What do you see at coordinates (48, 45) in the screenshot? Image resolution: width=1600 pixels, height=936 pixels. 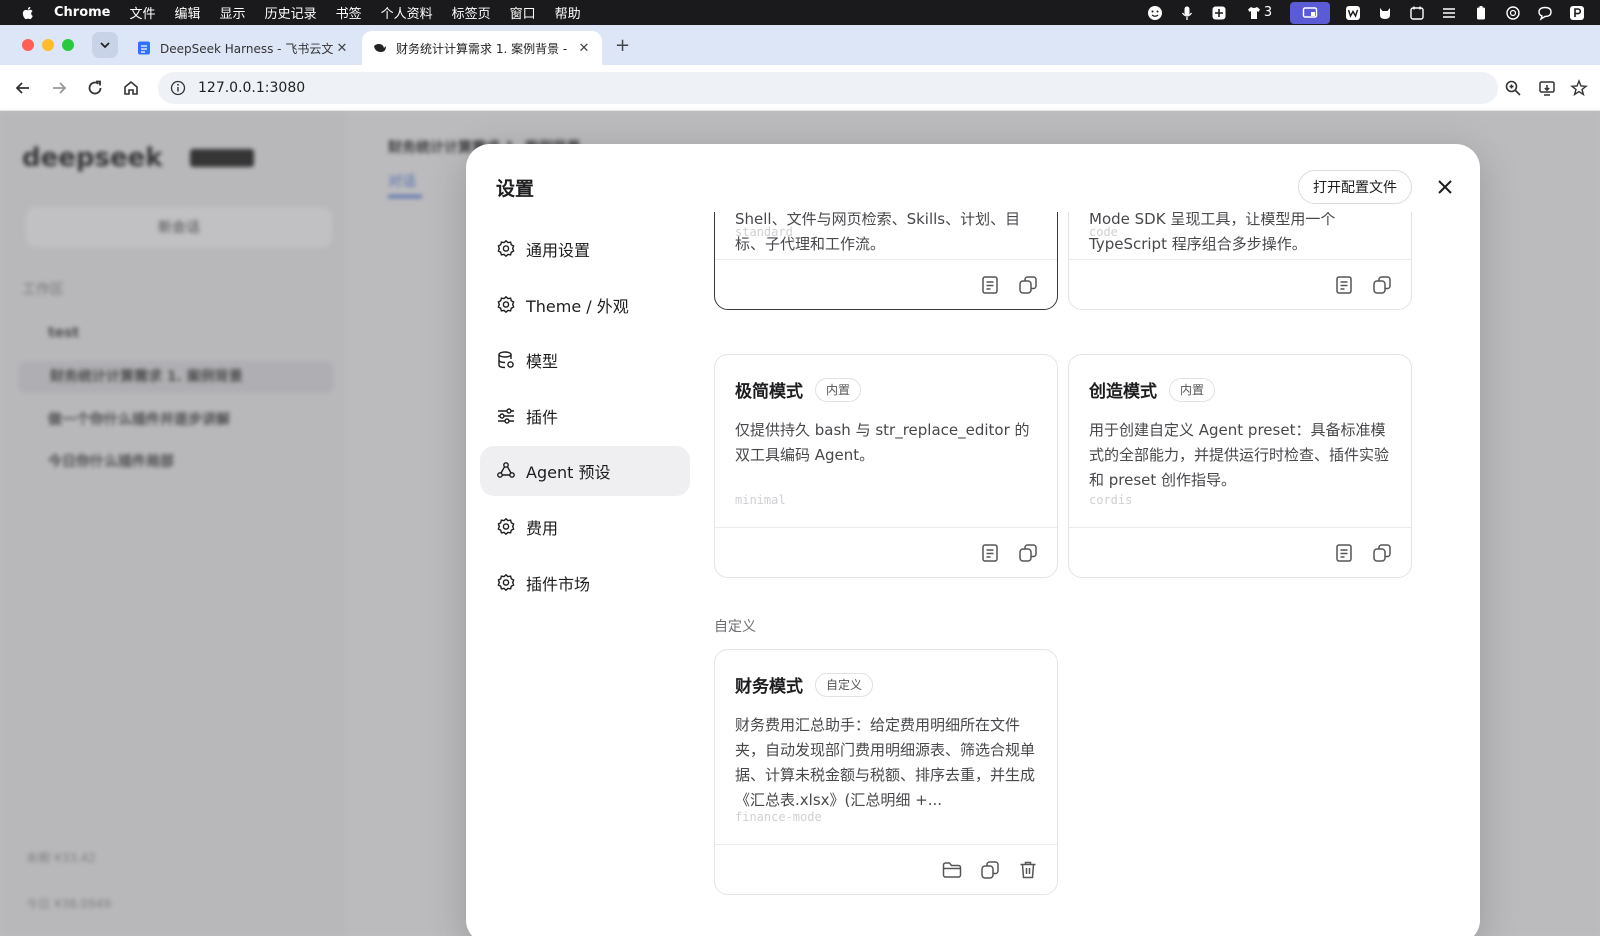 I see `window-minimize-button` at bounding box center [48, 45].